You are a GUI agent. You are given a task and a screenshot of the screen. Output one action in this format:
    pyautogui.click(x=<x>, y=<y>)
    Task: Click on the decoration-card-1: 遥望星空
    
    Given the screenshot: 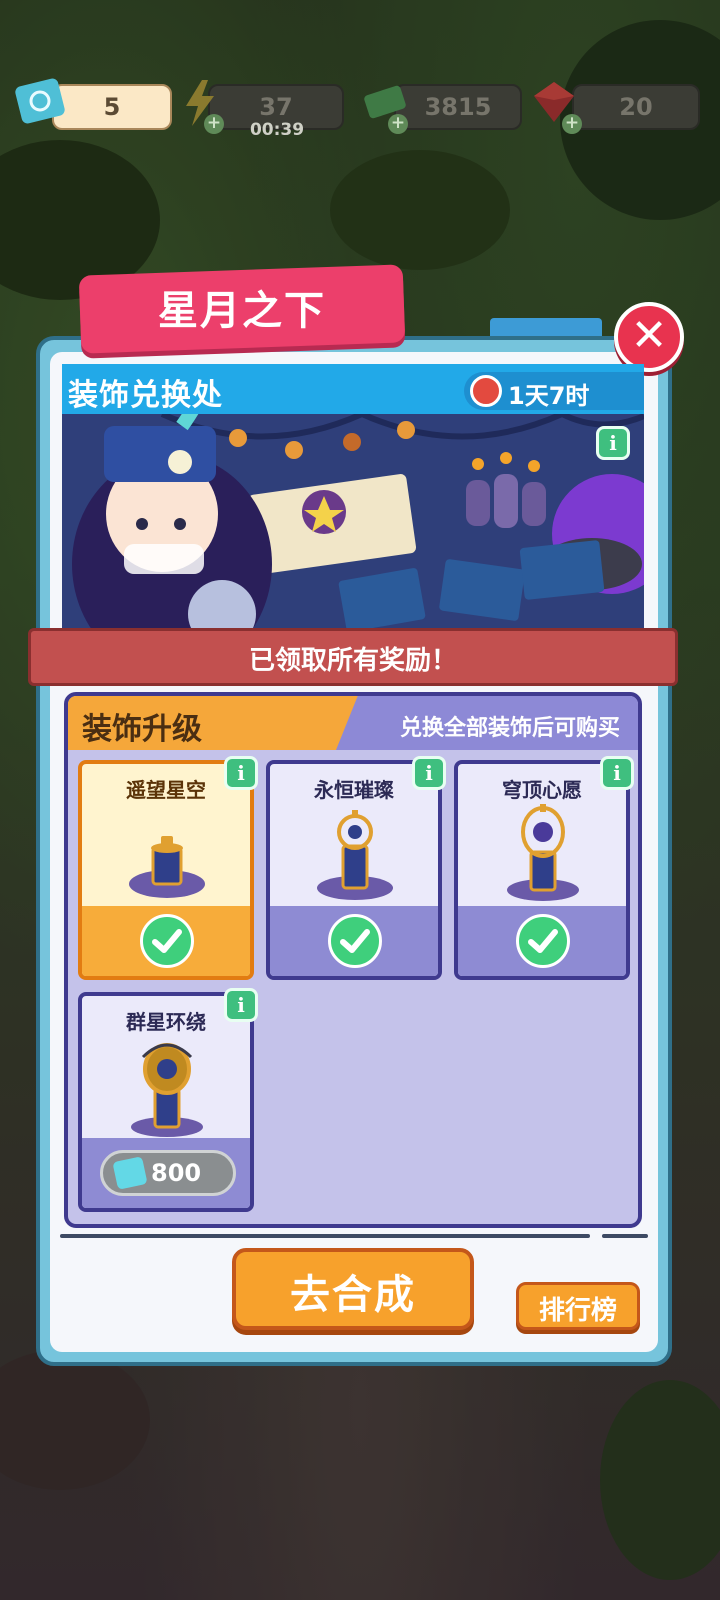 What is the action you would take?
    pyautogui.click(x=166, y=870)
    